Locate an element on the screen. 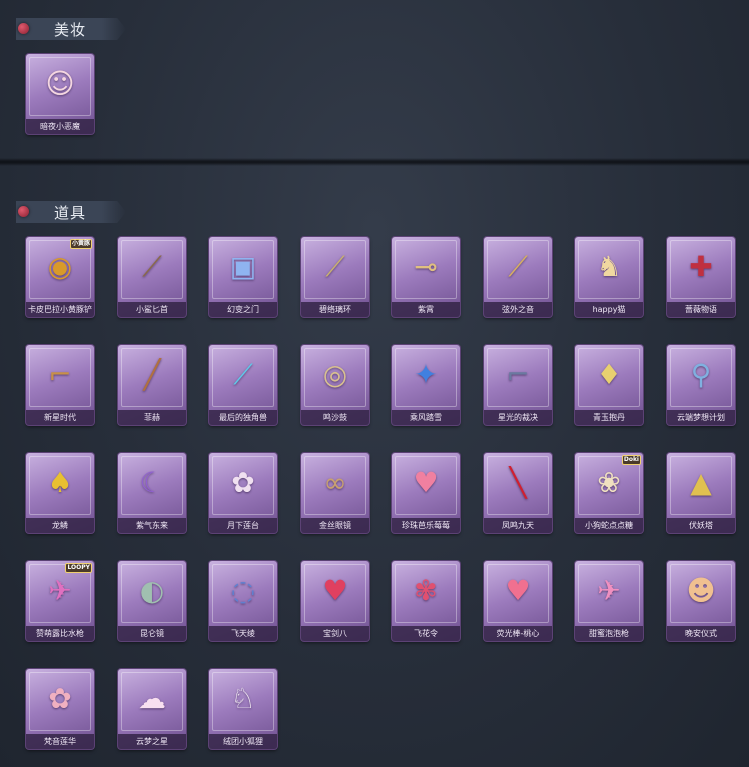  heart-card-icon: ♥ is located at coordinates (335, 590).